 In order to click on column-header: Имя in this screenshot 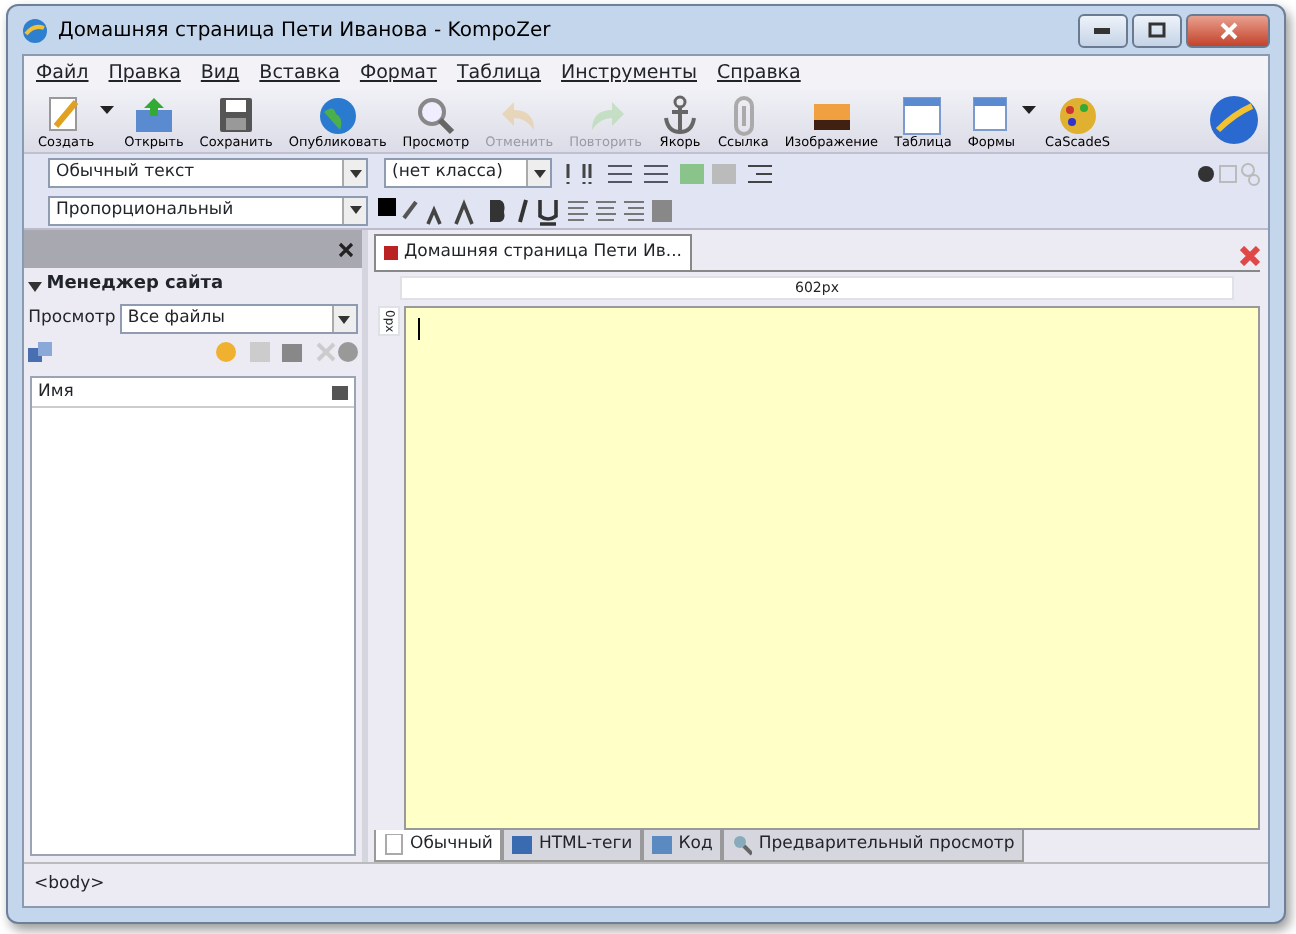, I will do `click(56, 392)`.